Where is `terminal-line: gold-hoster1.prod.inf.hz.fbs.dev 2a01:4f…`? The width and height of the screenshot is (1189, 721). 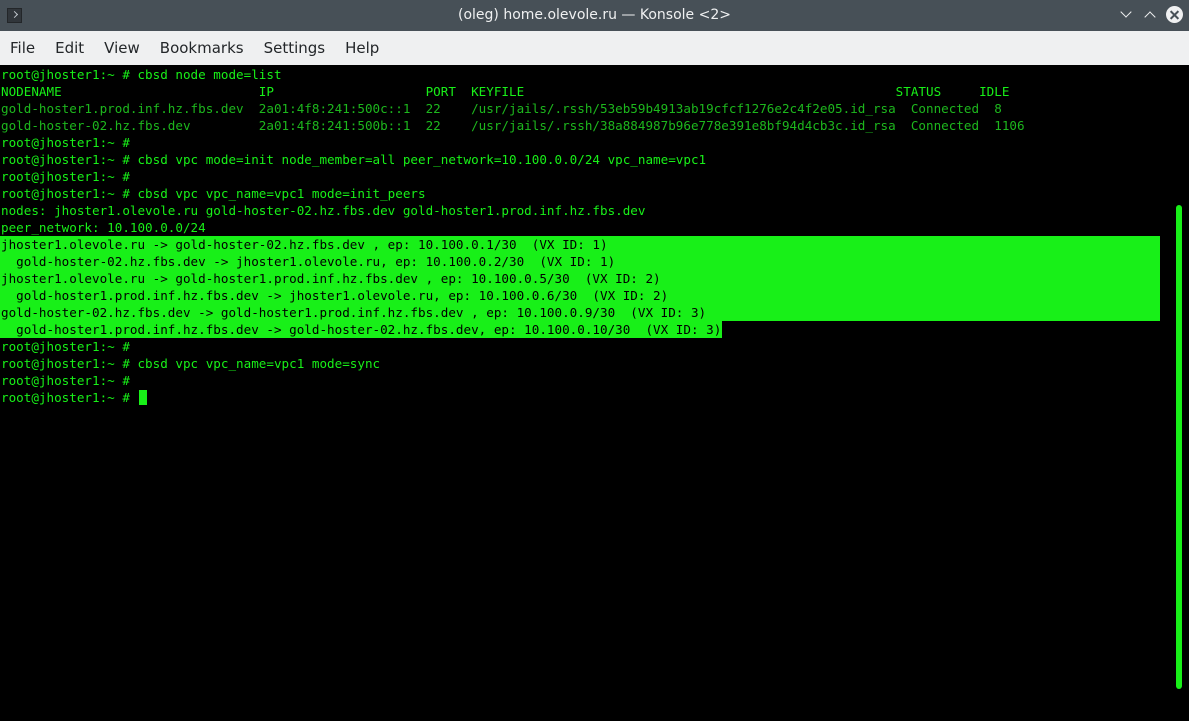
terminal-line: gold-hoster1.prod.inf.hz.fbs.dev 2a01:4f… is located at coordinates (501, 108).